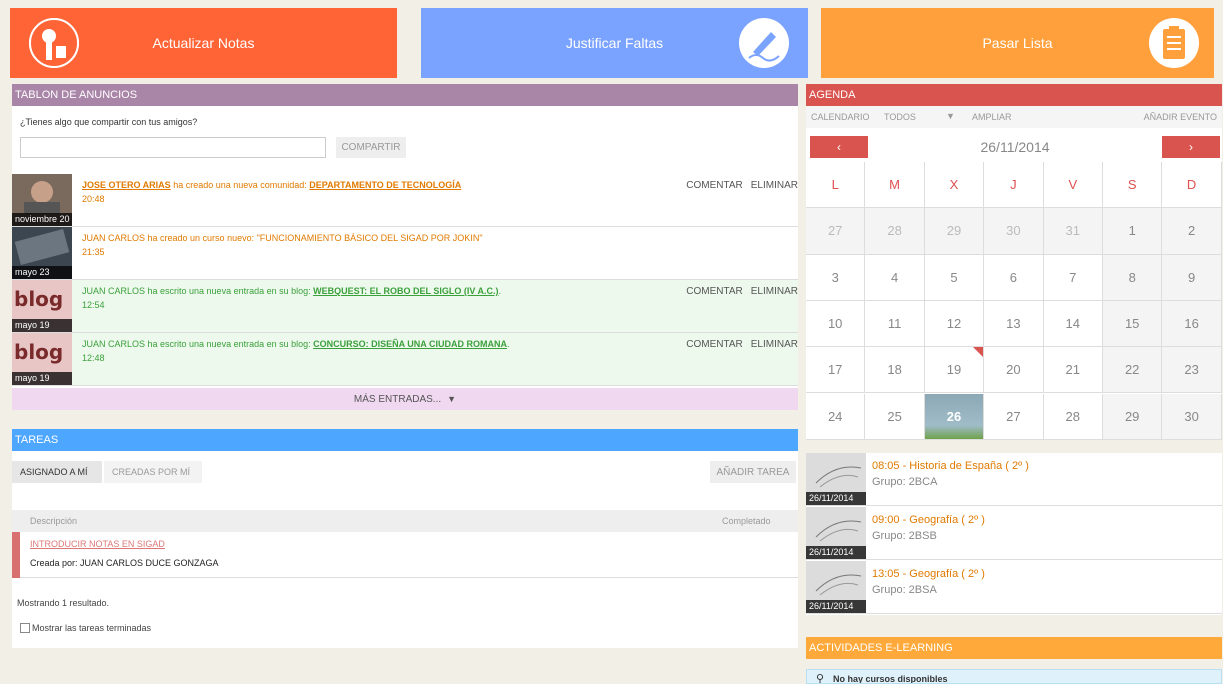 This screenshot has width=1223, height=684. I want to click on col-description: Descripción, so click(54, 521).